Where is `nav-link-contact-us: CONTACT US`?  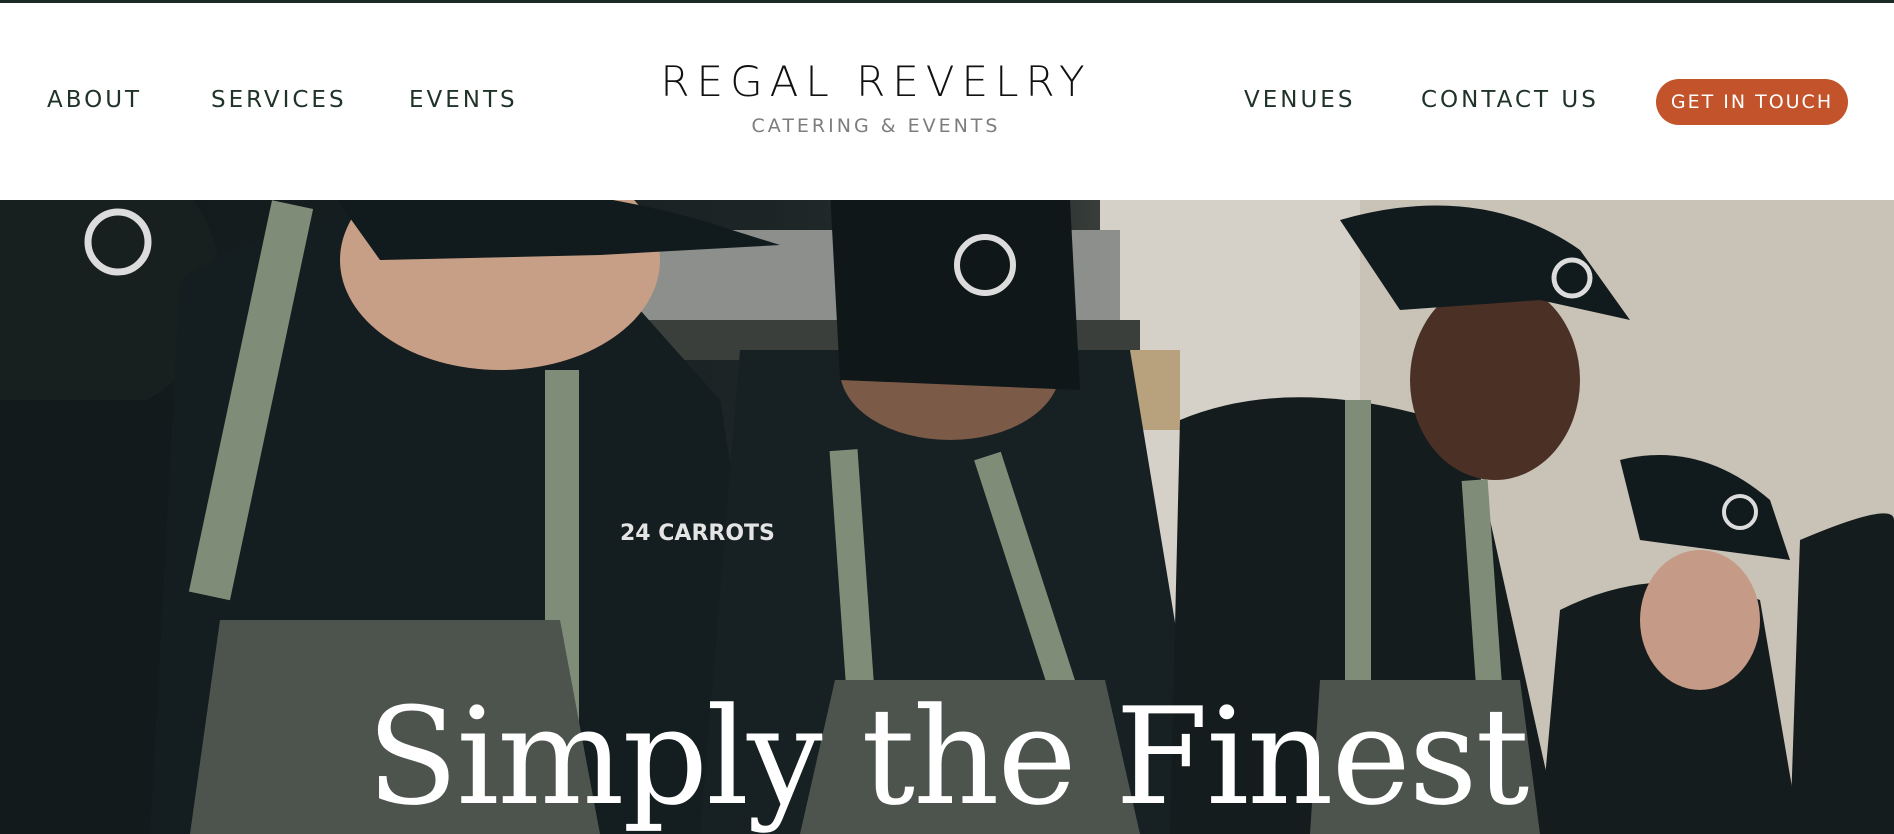
nav-link-contact-us: CONTACT US is located at coordinates (1510, 100).